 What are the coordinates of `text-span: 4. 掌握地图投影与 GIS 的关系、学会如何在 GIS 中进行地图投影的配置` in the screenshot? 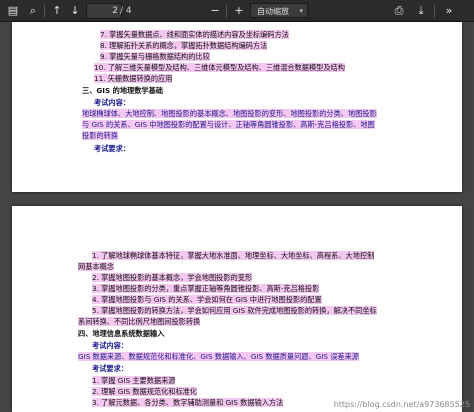 It's located at (207, 299).